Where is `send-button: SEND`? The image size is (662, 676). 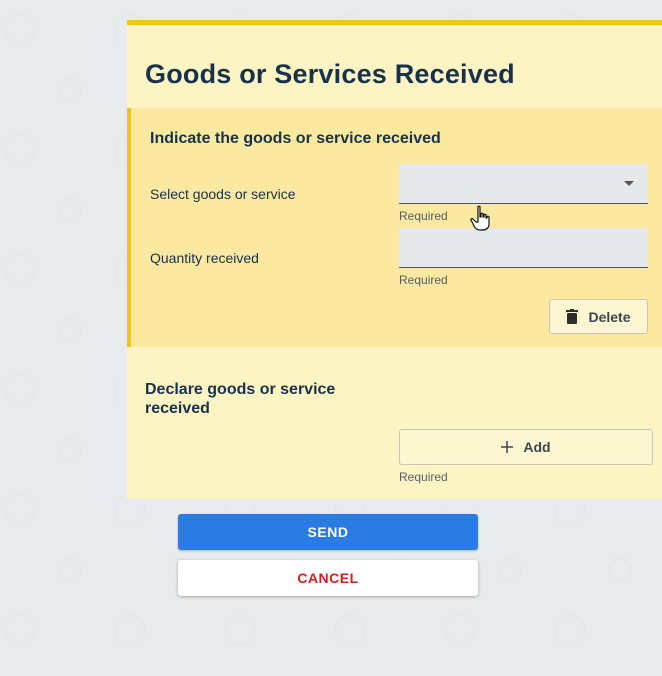 send-button: SEND is located at coordinates (328, 532).